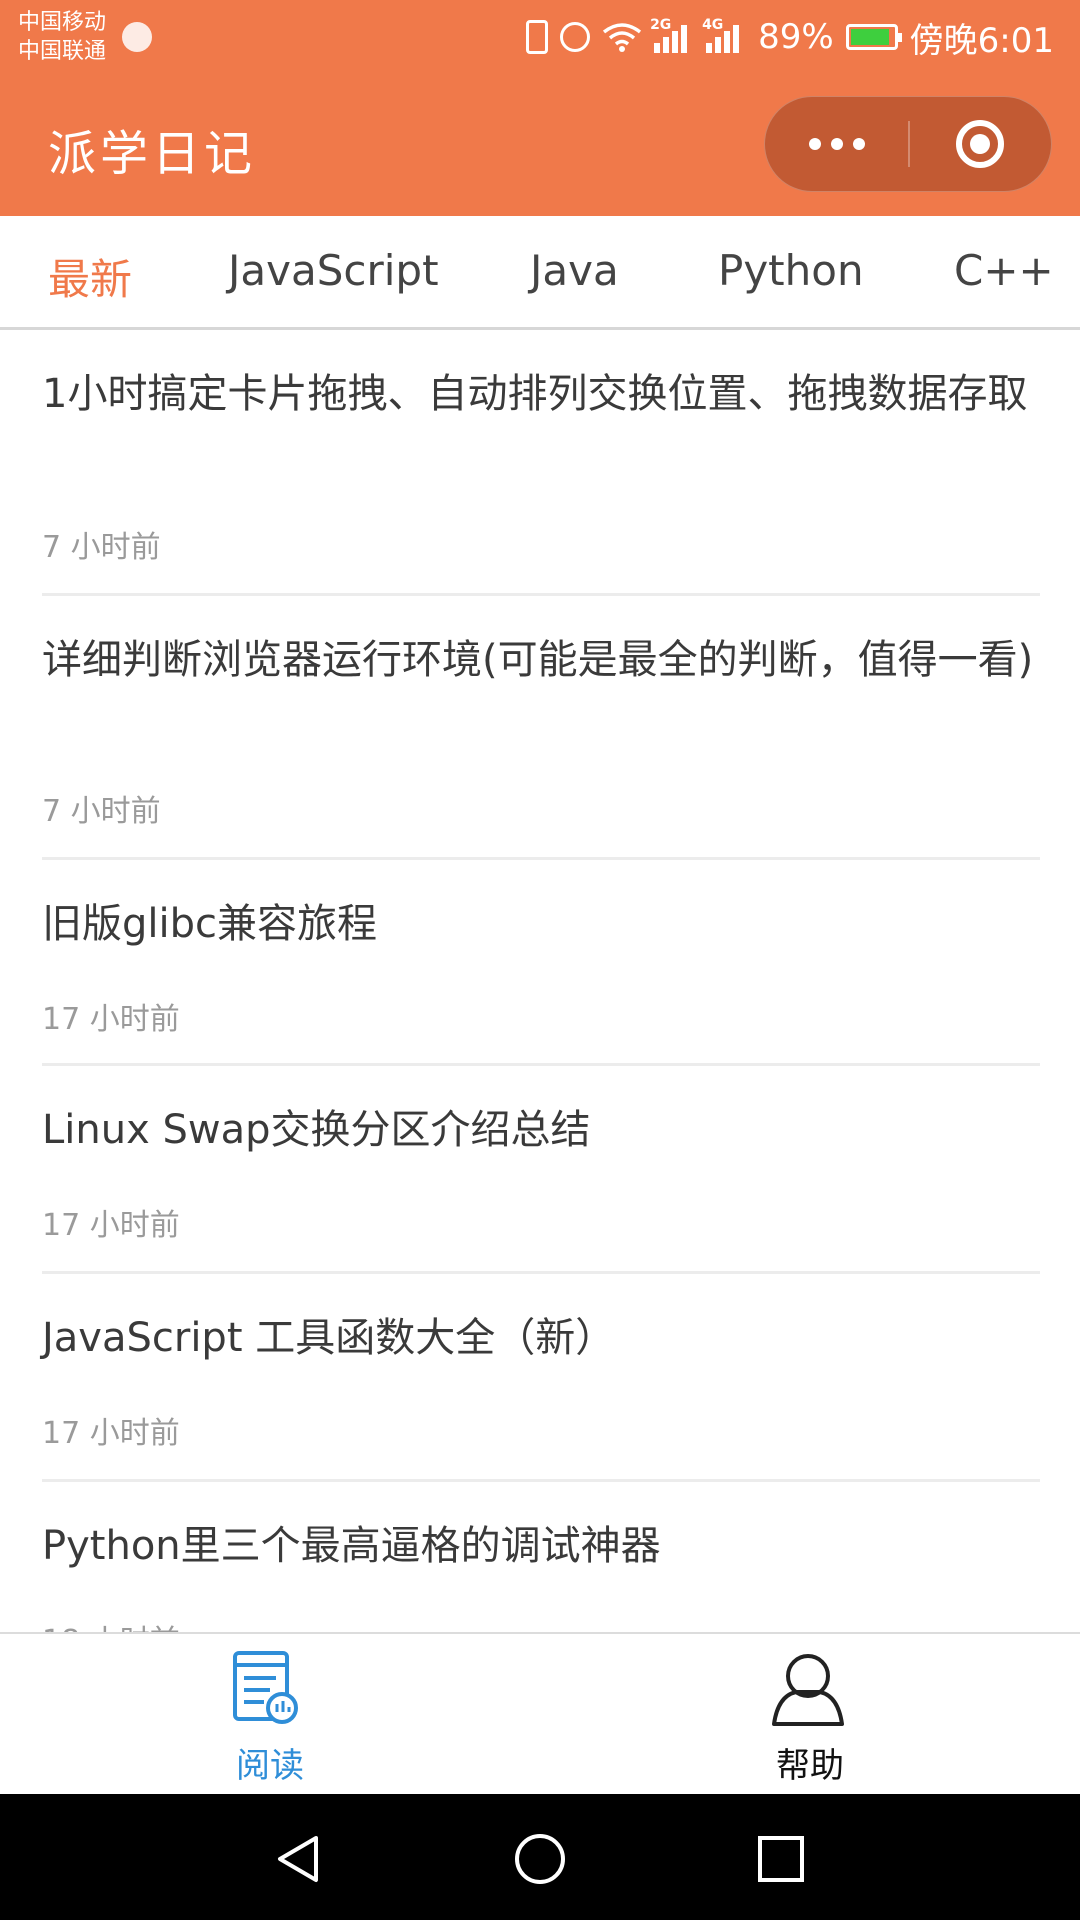 This screenshot has width=1080, height=1920. What do you see at coordinates (540, 146) in the screenshot?
I see `app-header: 派学日记` at bounding box center [540, 146].